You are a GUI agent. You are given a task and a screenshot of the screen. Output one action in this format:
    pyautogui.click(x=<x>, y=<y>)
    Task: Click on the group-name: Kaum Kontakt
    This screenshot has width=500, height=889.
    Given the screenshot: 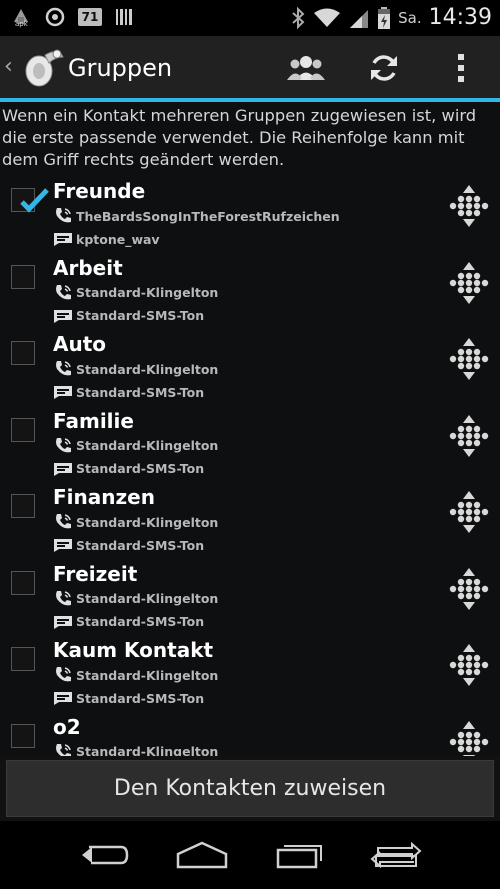 What is the action you would take?
    pyautogui.click(x=133, y=650)
    